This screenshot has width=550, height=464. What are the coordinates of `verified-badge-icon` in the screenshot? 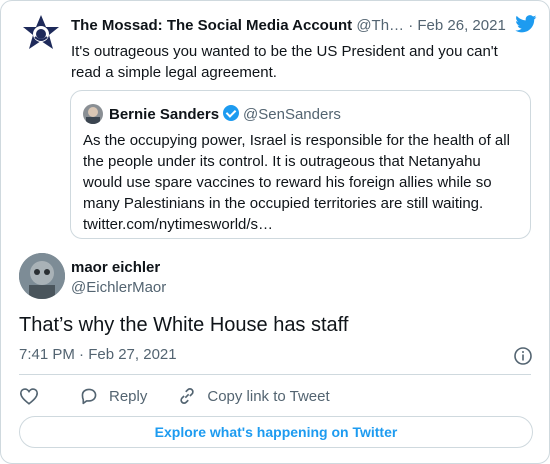 It's located at (231, 113).